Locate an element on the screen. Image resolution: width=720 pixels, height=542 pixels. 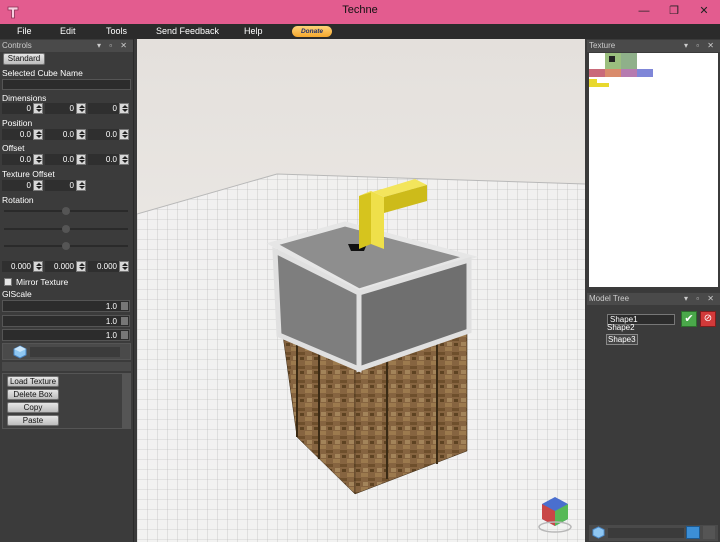
rotation-x-field: 0.000 is located at coordinates (17, 266).